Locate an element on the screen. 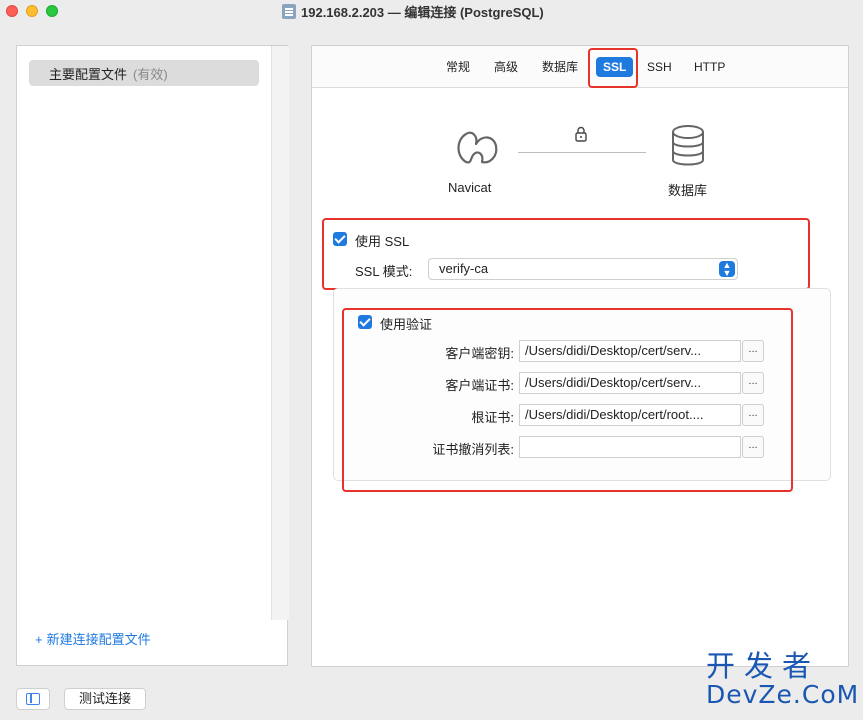 Image resolution: width=863 pixels, height=720 pixels. profile-item-main: 主要配置文件 (有效) is located at coordinates (144, 73).